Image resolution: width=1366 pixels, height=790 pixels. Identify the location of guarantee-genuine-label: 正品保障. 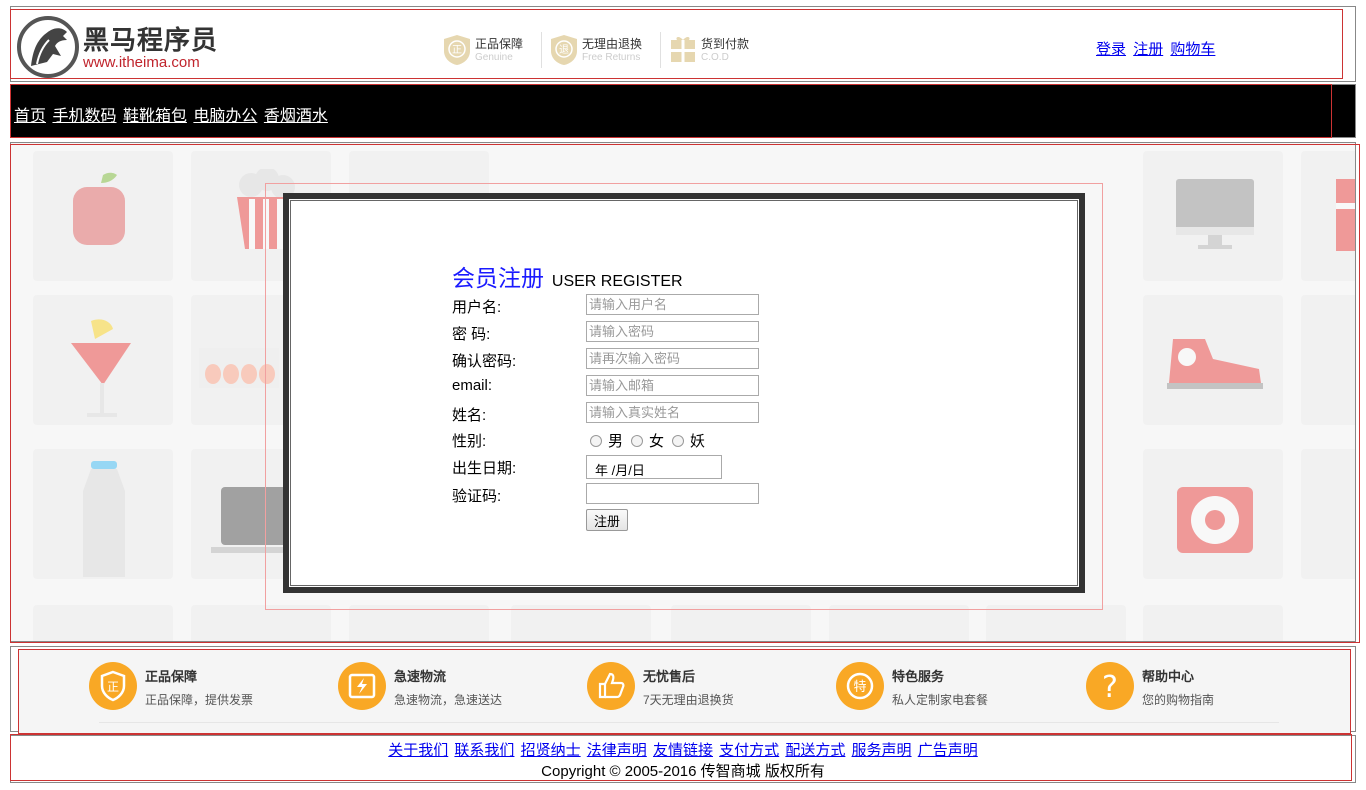
(499, 43).